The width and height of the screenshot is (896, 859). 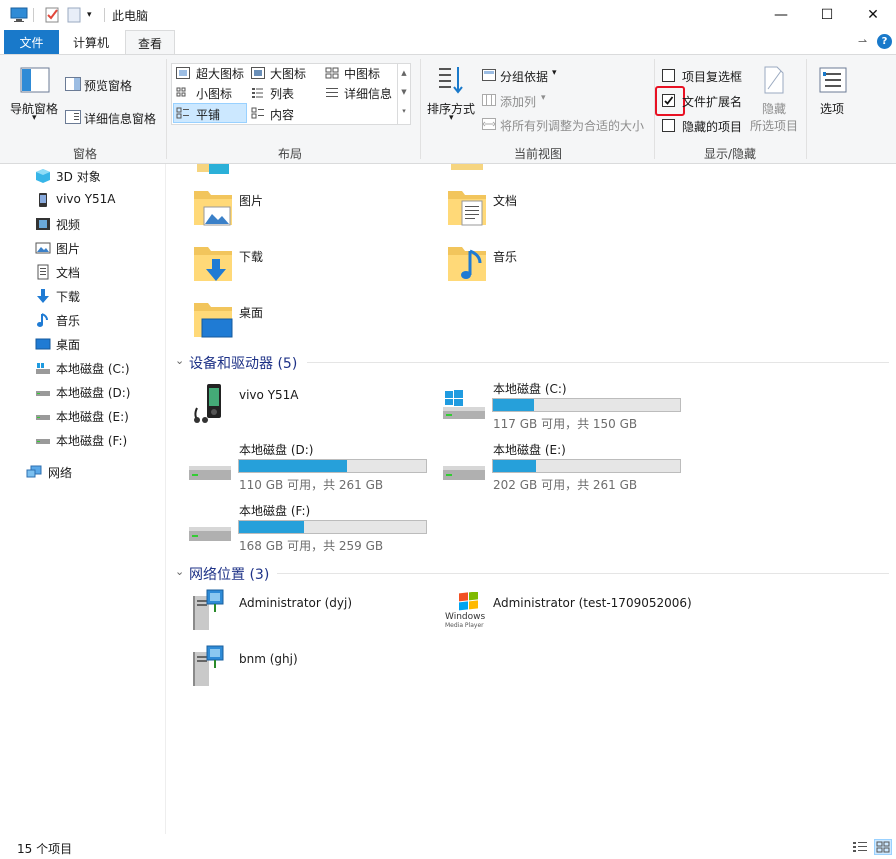 I want to click on layout-large-icons: 大图标, so click(x=288, y=73).